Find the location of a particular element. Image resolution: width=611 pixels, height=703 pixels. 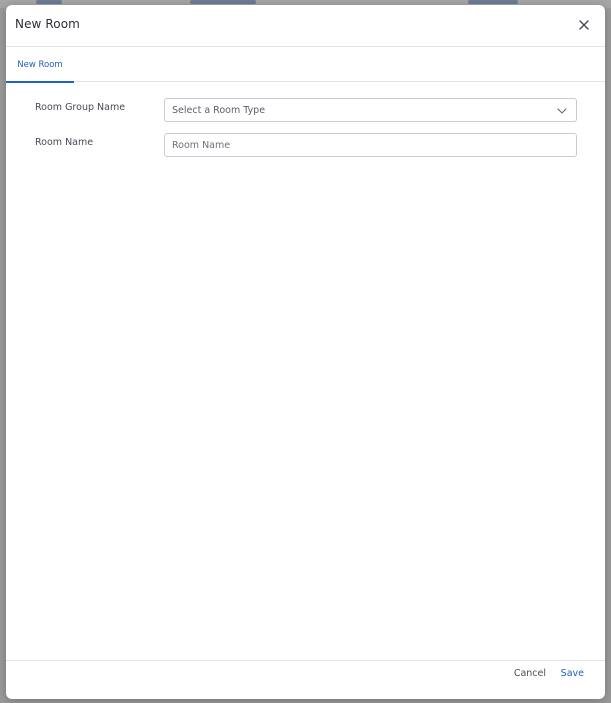

dialog-footer: Cancel Save is located at coordinates (305, 679).